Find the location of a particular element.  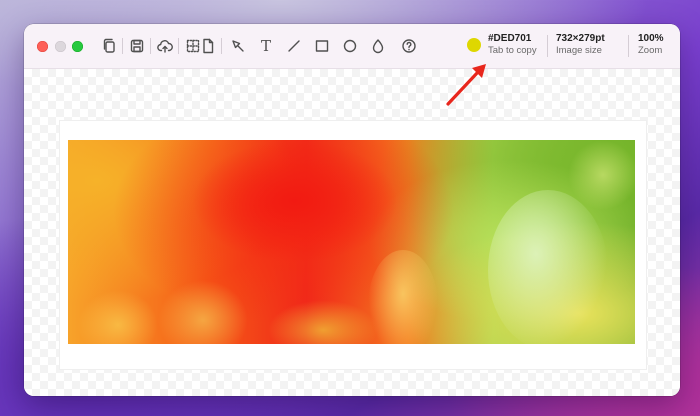

rectangle-icon is located at coordinates (322, 46).